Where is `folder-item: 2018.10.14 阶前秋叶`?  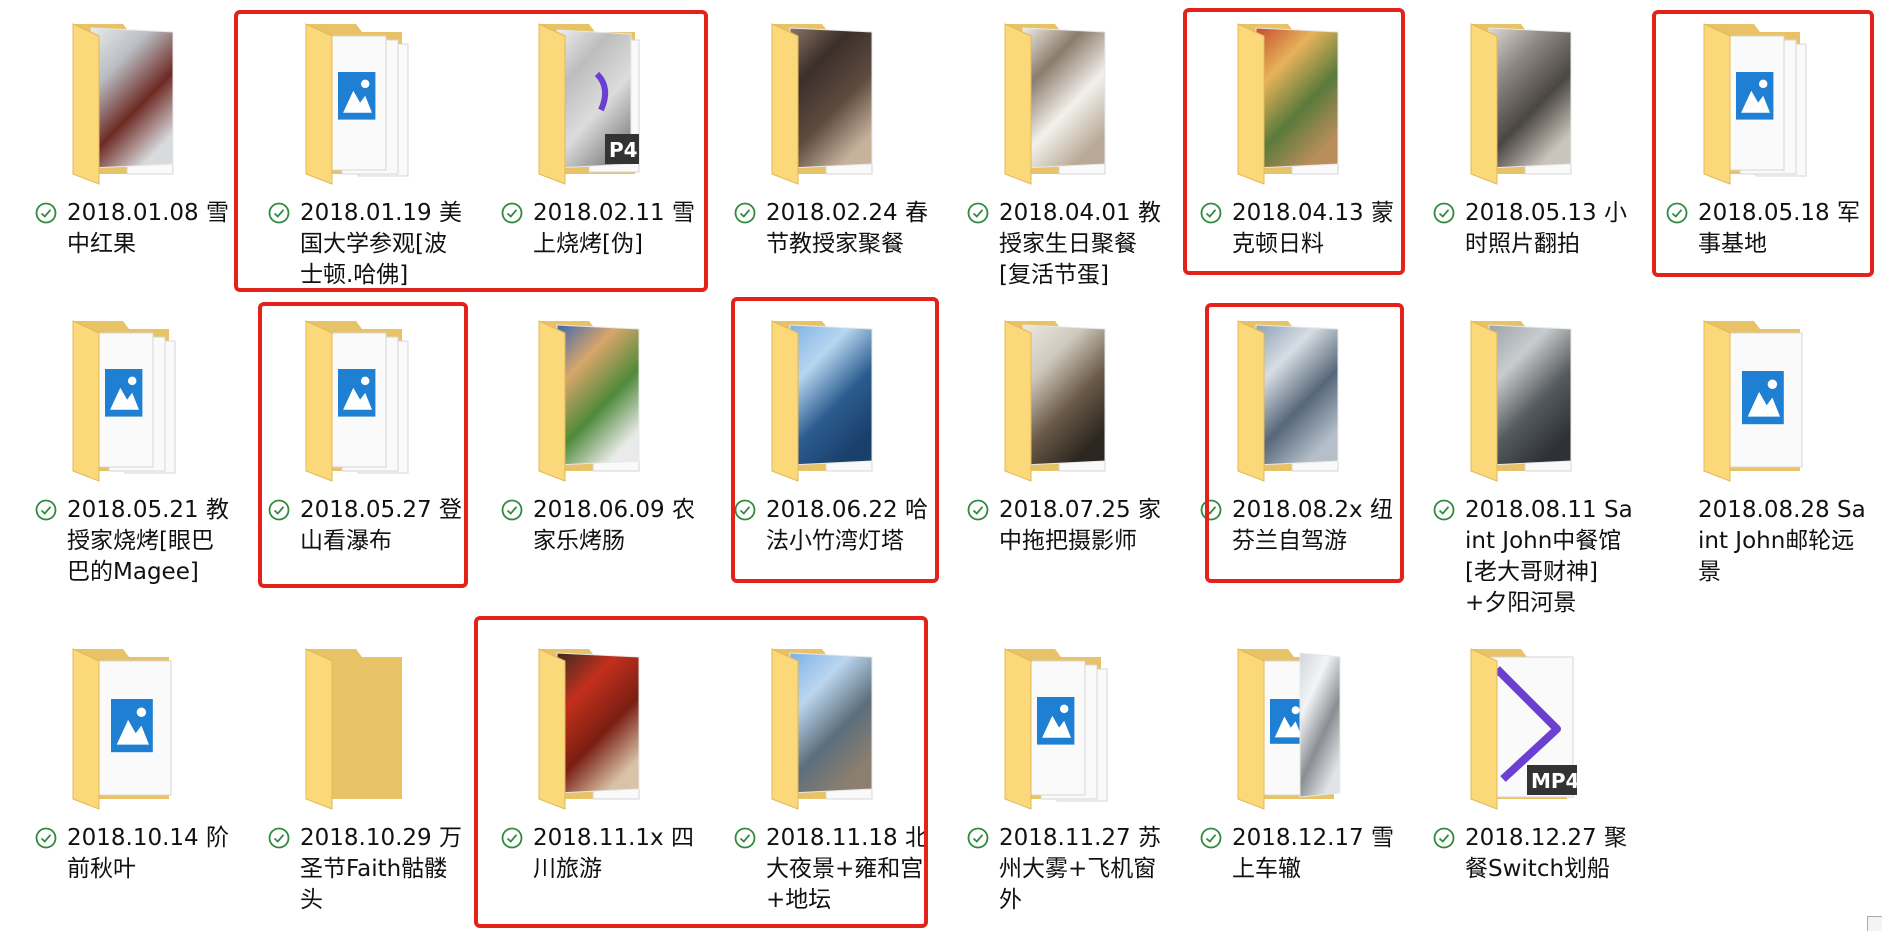
folder-item: 2018.10.14 阶前秋叶 is located at coordinates (117, 780).